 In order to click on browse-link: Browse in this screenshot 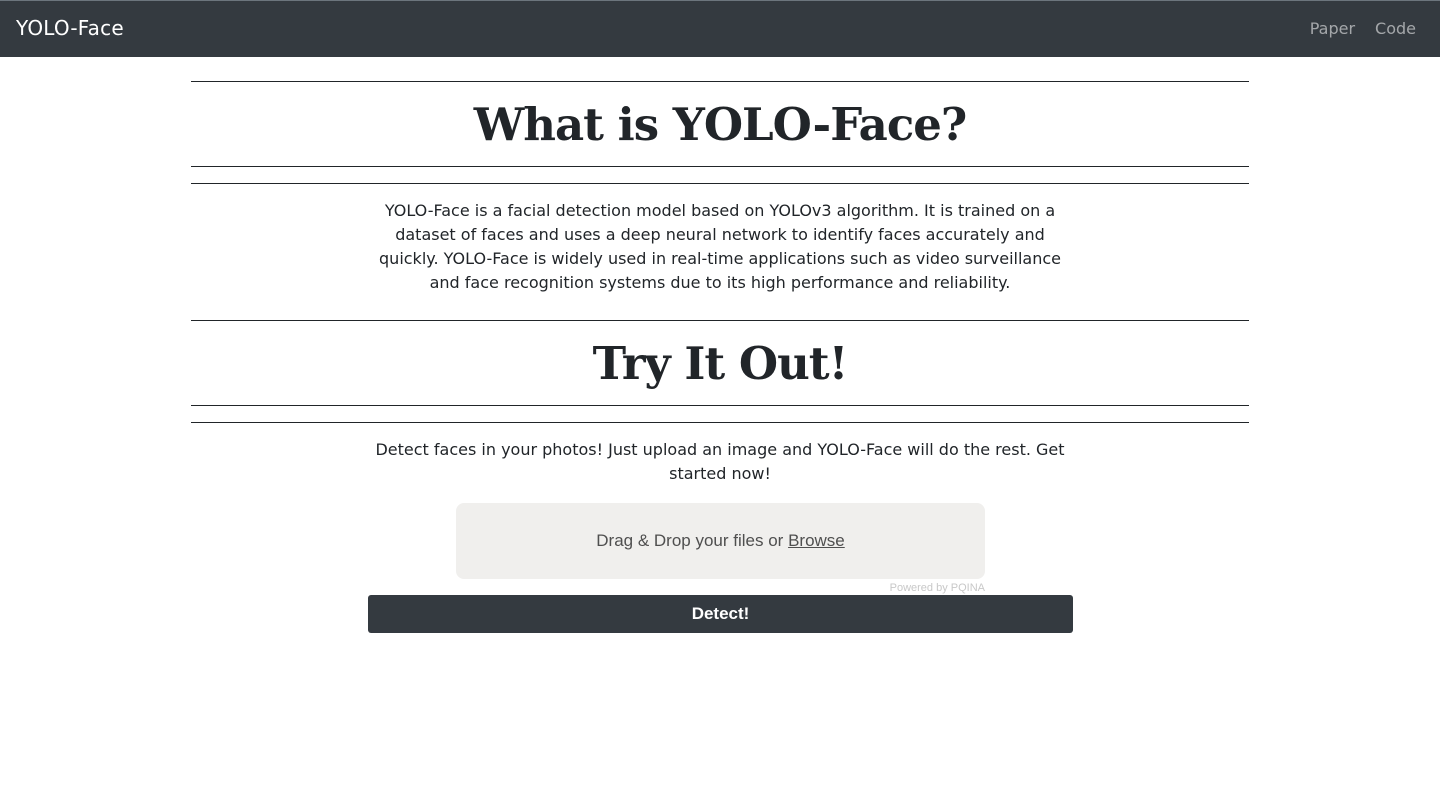, I will do `click(816, 540)`.